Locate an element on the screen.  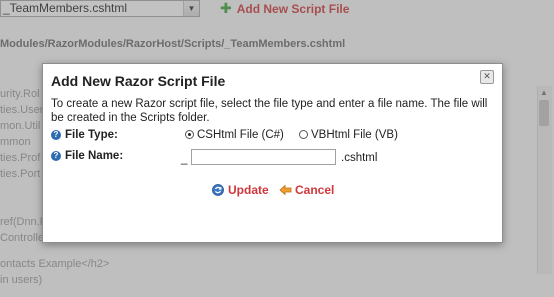
update-button: Update is located at coordinates (240, 190).